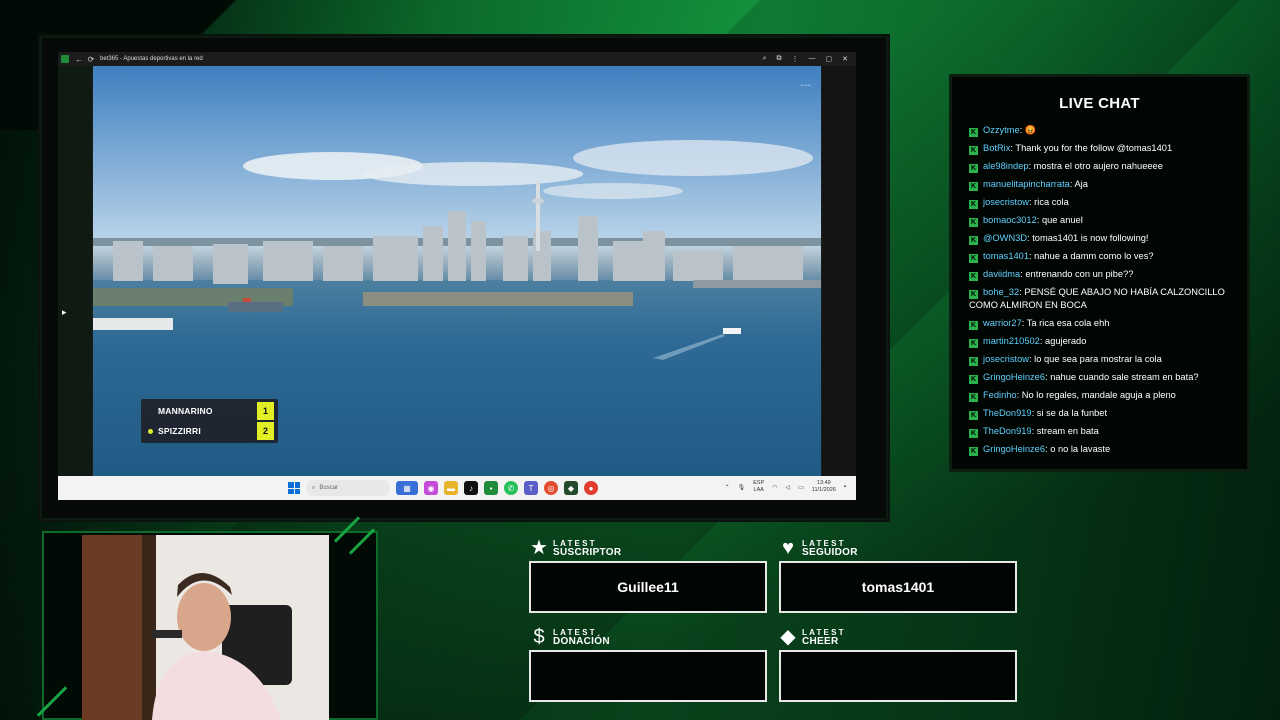 The height and width of the screenshot is (720, 1280). I want to click on chat-username: ale98indep, so click(1006, 166).